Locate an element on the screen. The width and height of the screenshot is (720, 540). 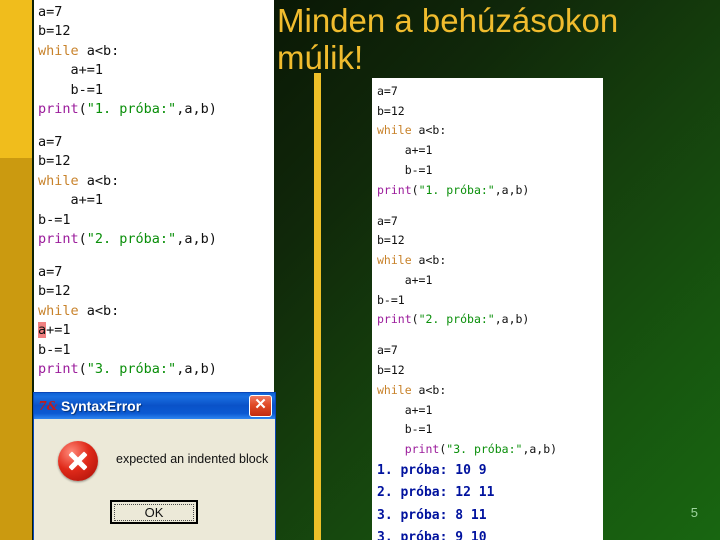
gold-band-upper is located at coordinates (16, 79).